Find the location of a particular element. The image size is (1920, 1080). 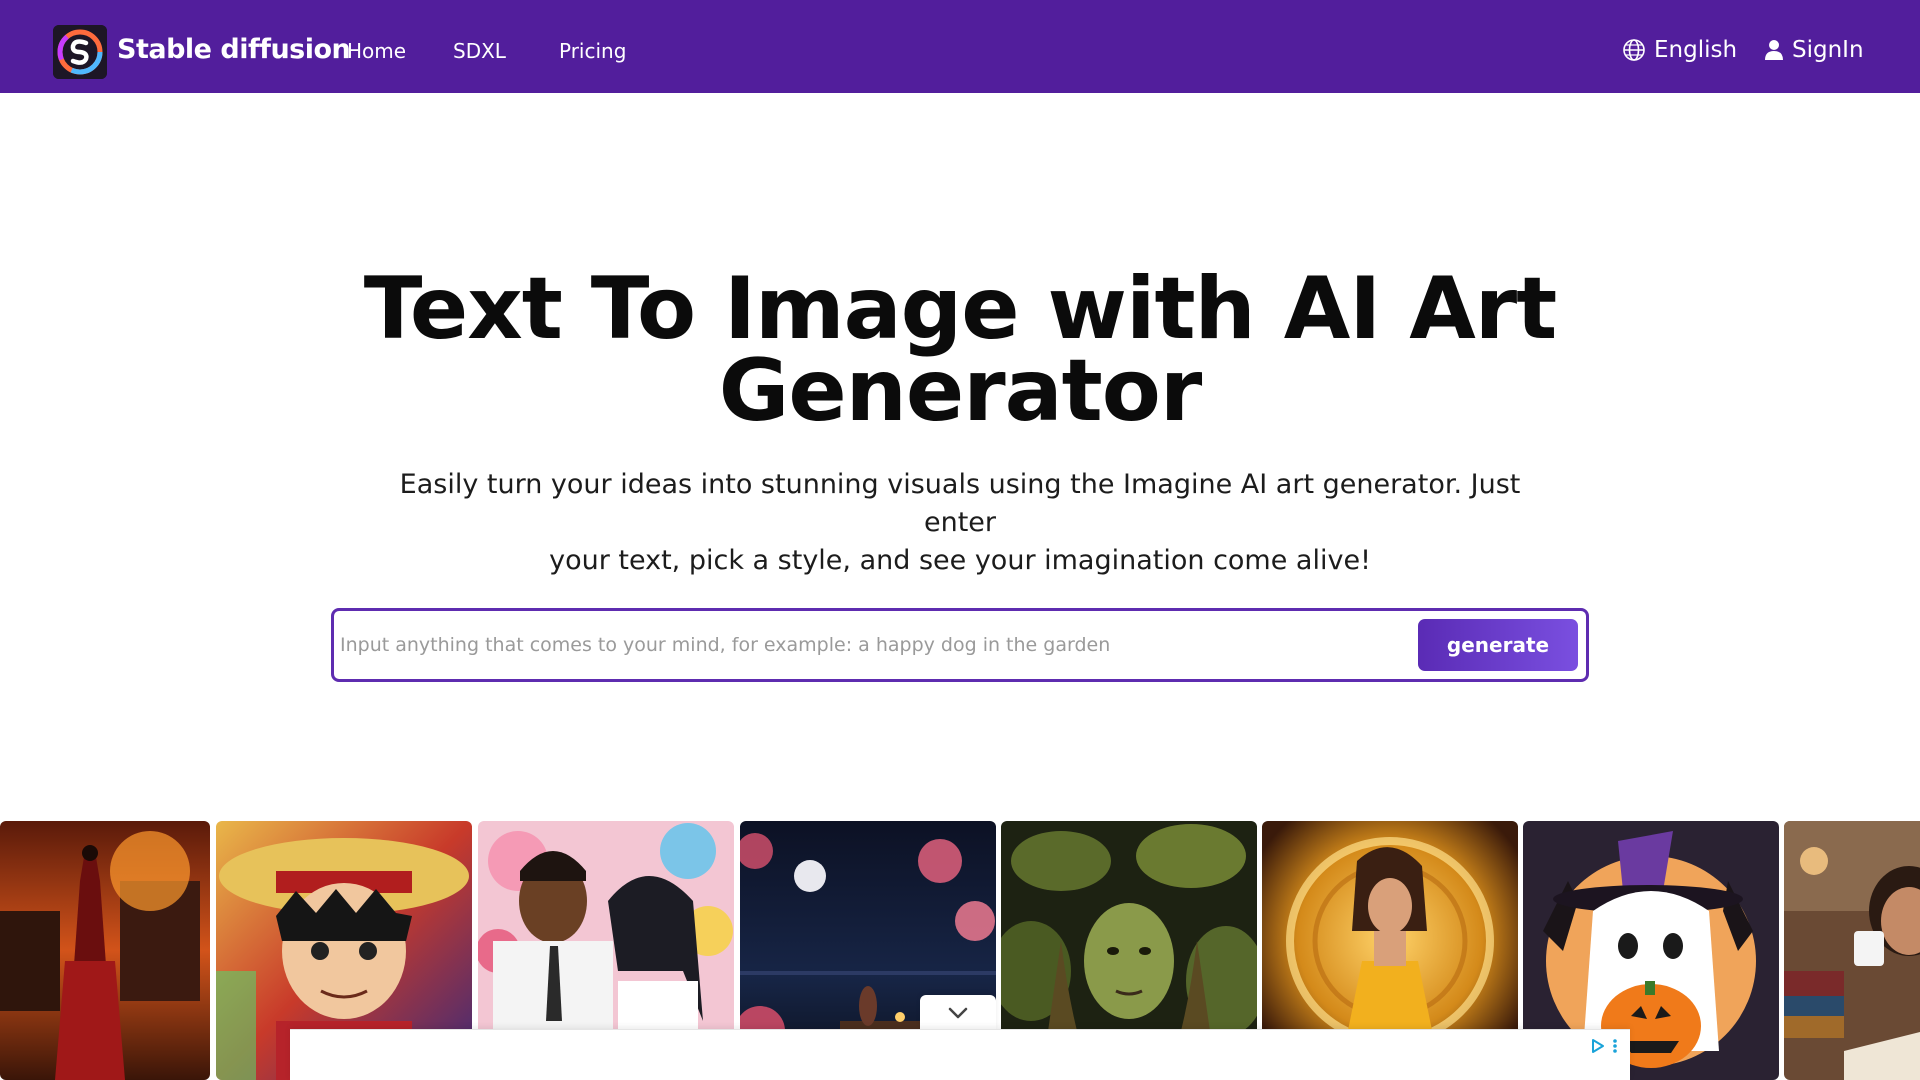

signin-button: SignIn is located at coordinates (1814, 50).